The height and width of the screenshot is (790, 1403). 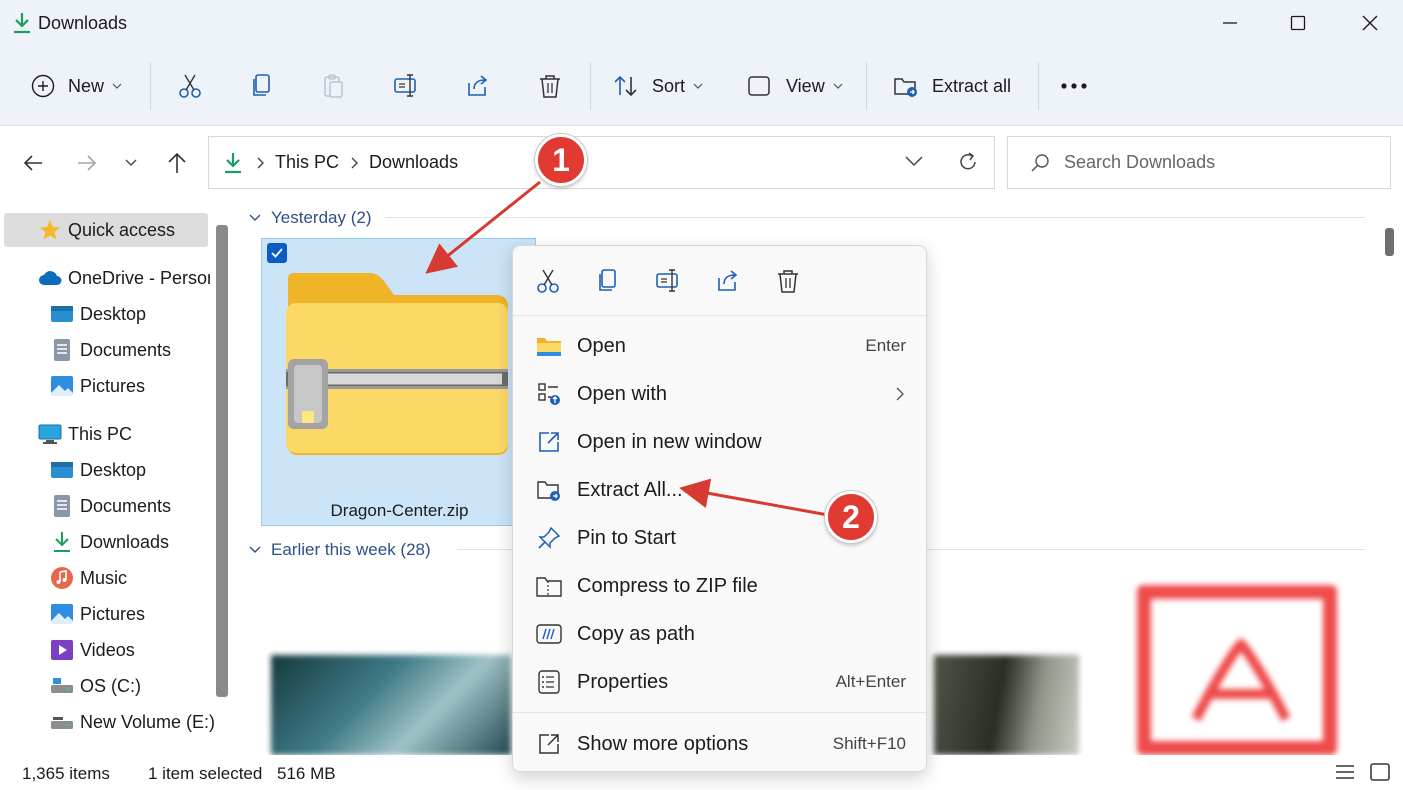 What do you see at coordinates (130, 614) in the screenshot?
I see `sidebar-item-pc-pictures: Pictures` at bounding box center [130, 614].